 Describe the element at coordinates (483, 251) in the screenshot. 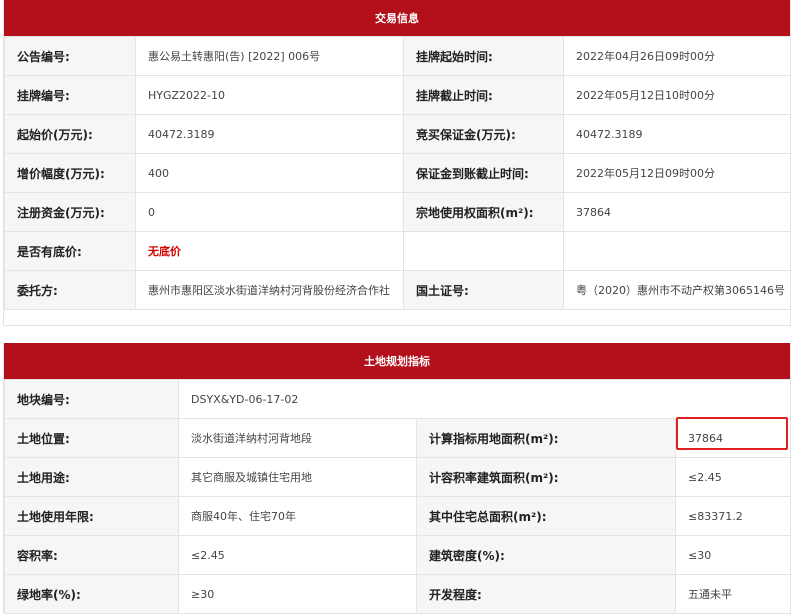

I see `field-label` at that location.